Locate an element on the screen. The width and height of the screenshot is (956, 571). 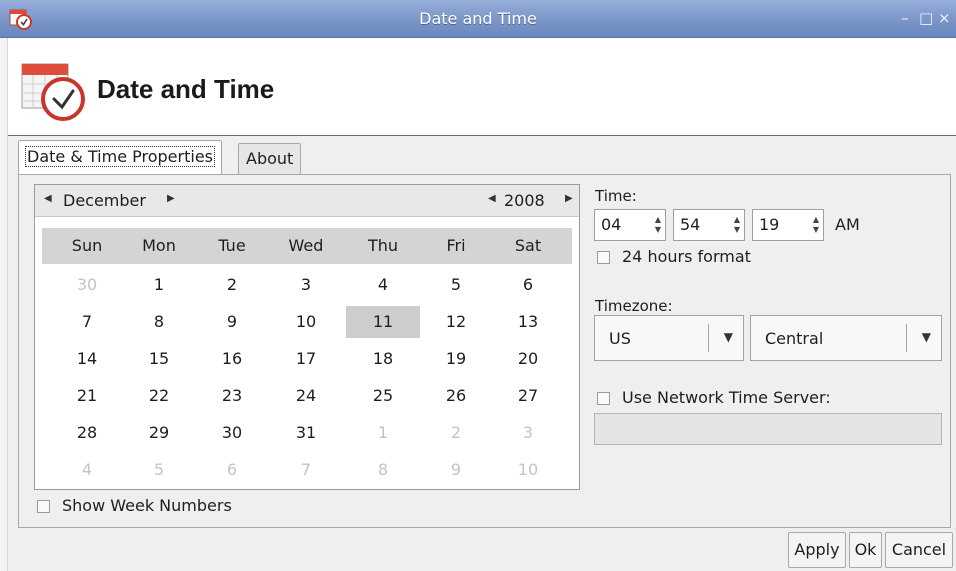
calendar-day: 24 is located at coordinates (306, 396).